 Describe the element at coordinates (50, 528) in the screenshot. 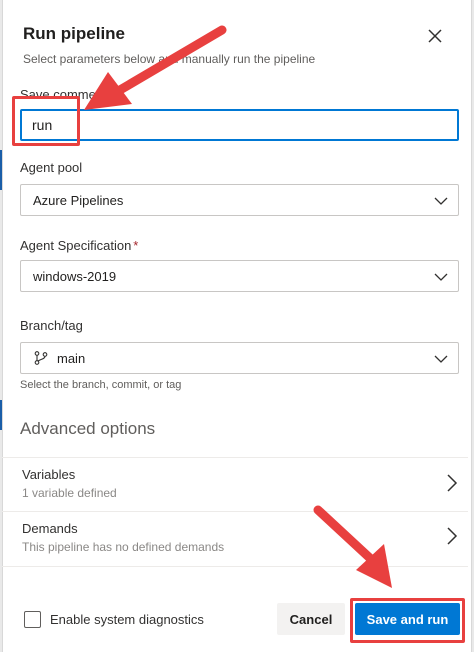

I see `demands-title: Demands` at that location.